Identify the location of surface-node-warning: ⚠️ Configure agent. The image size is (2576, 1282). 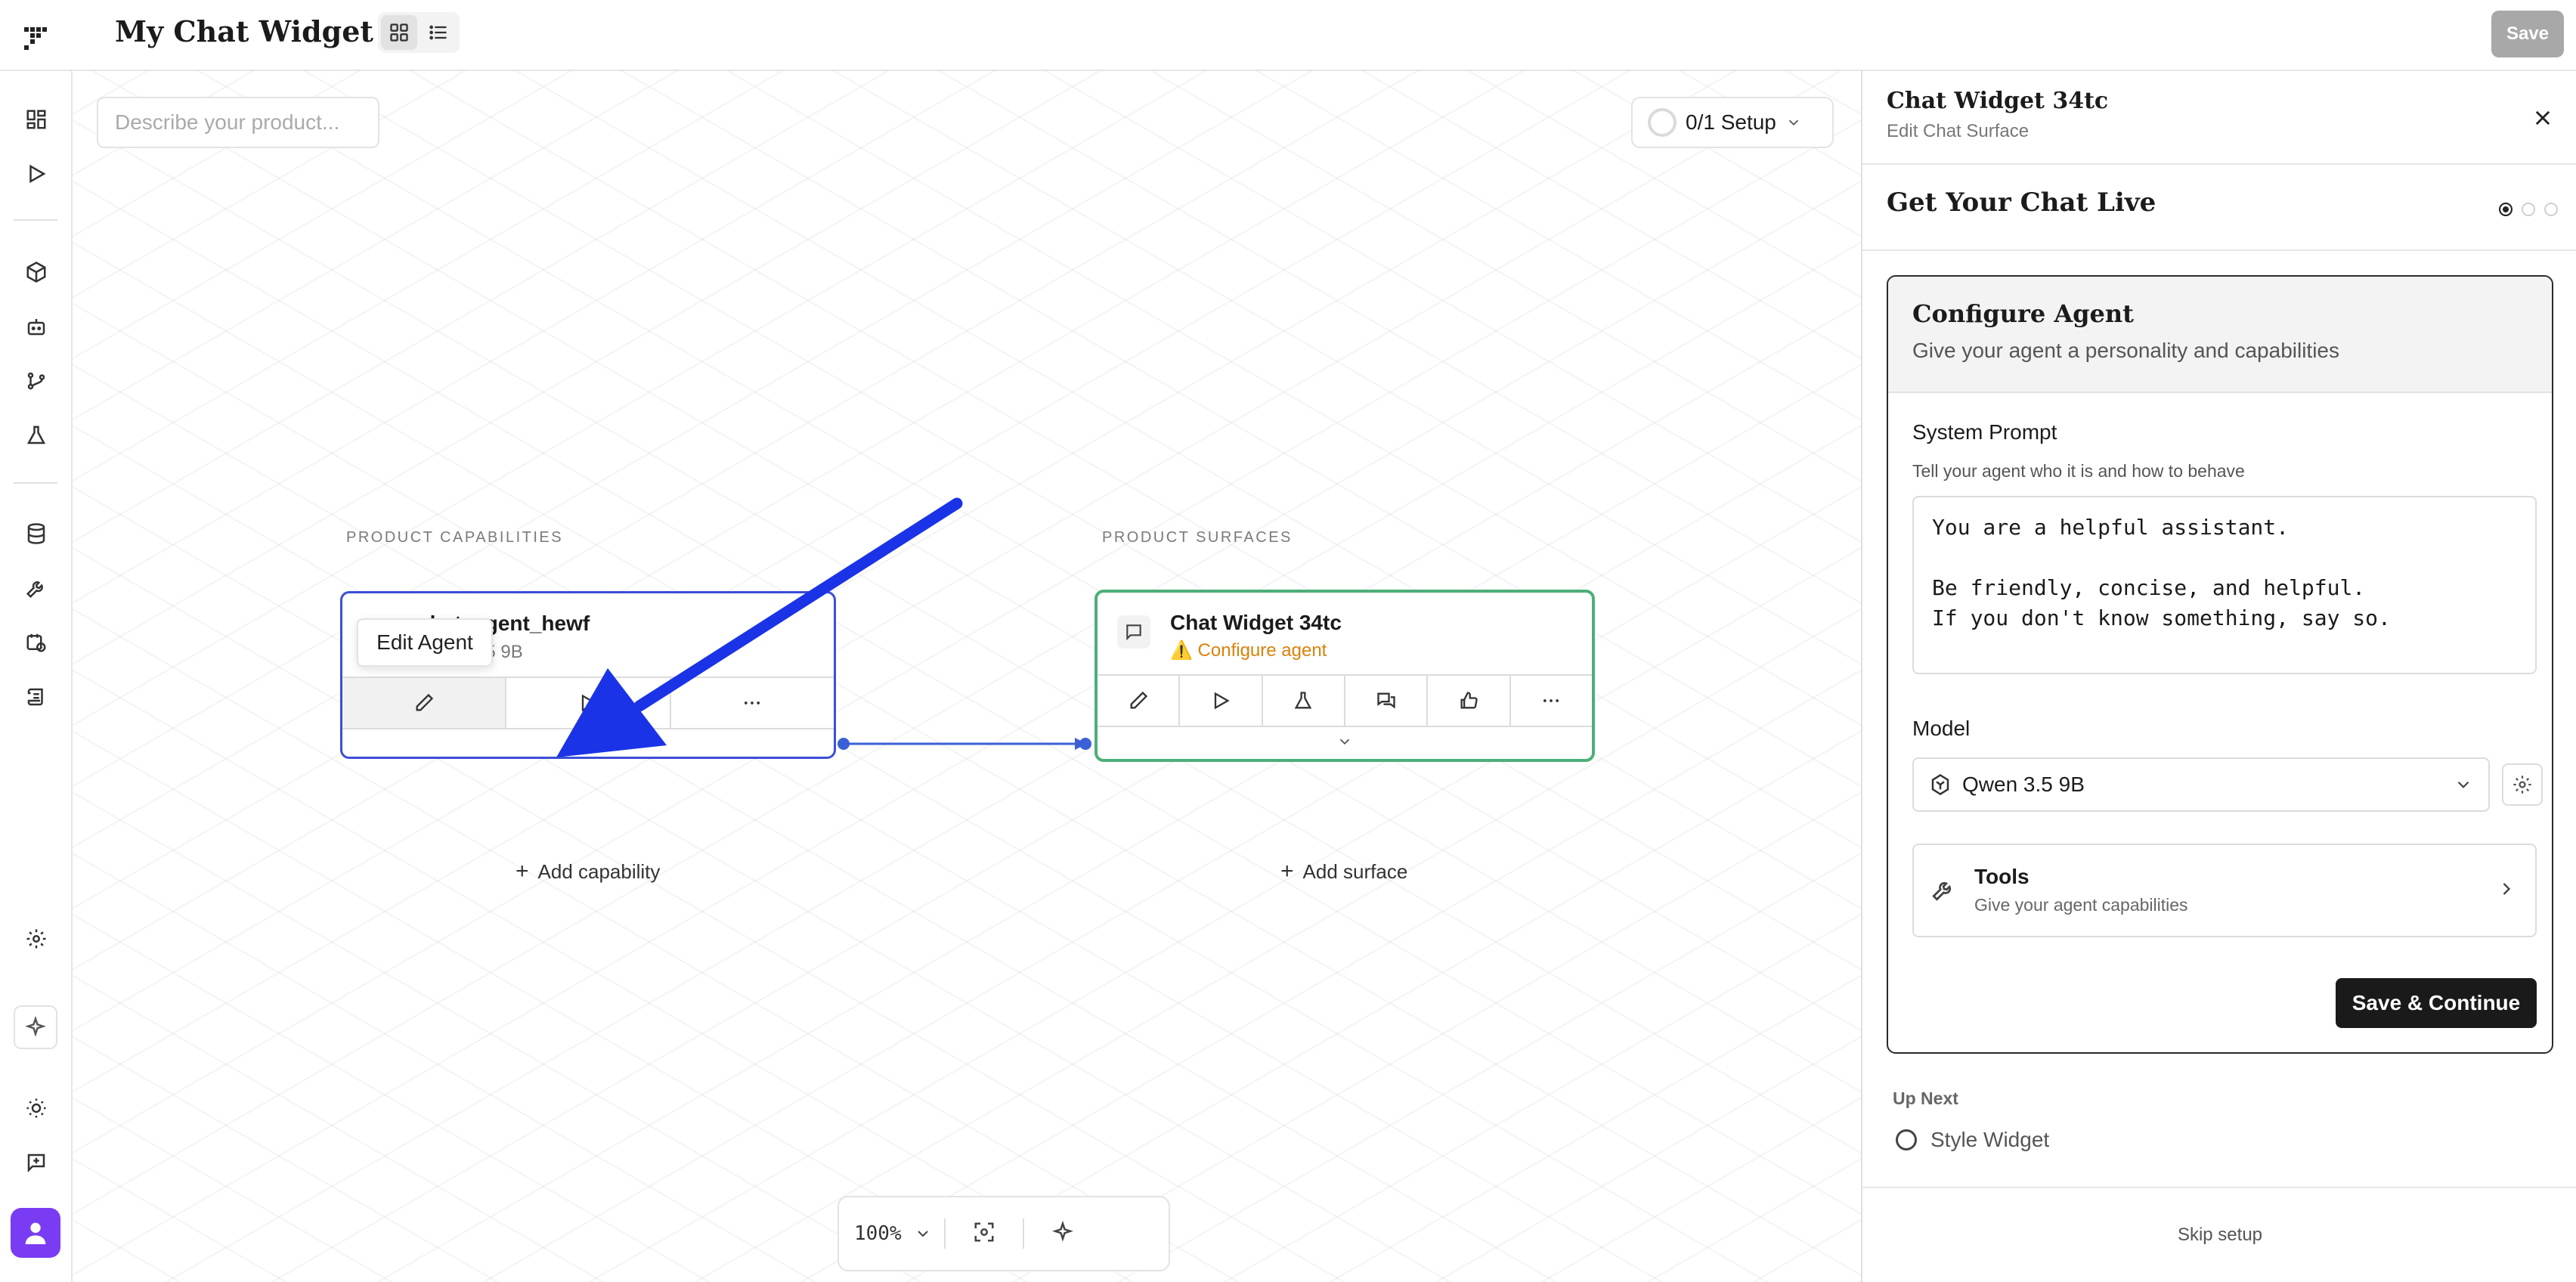
(1248, 650).